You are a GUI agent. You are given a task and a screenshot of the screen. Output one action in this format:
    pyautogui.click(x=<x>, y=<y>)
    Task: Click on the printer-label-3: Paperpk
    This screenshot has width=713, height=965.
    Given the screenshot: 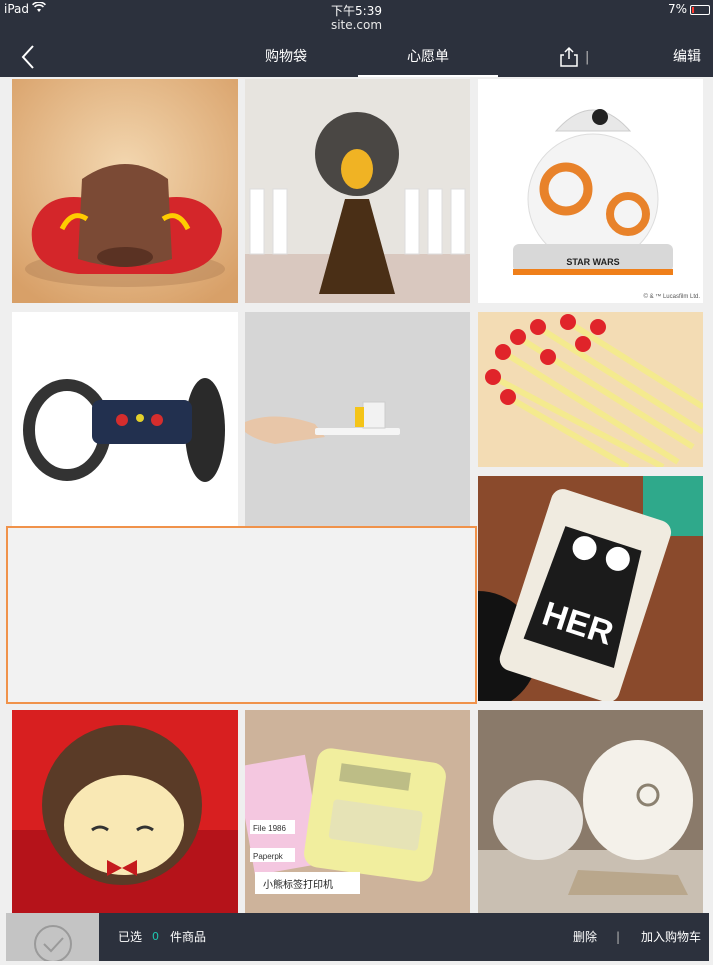 What is the action you would take?
    pyautogui.click(x=268, y=856)
    